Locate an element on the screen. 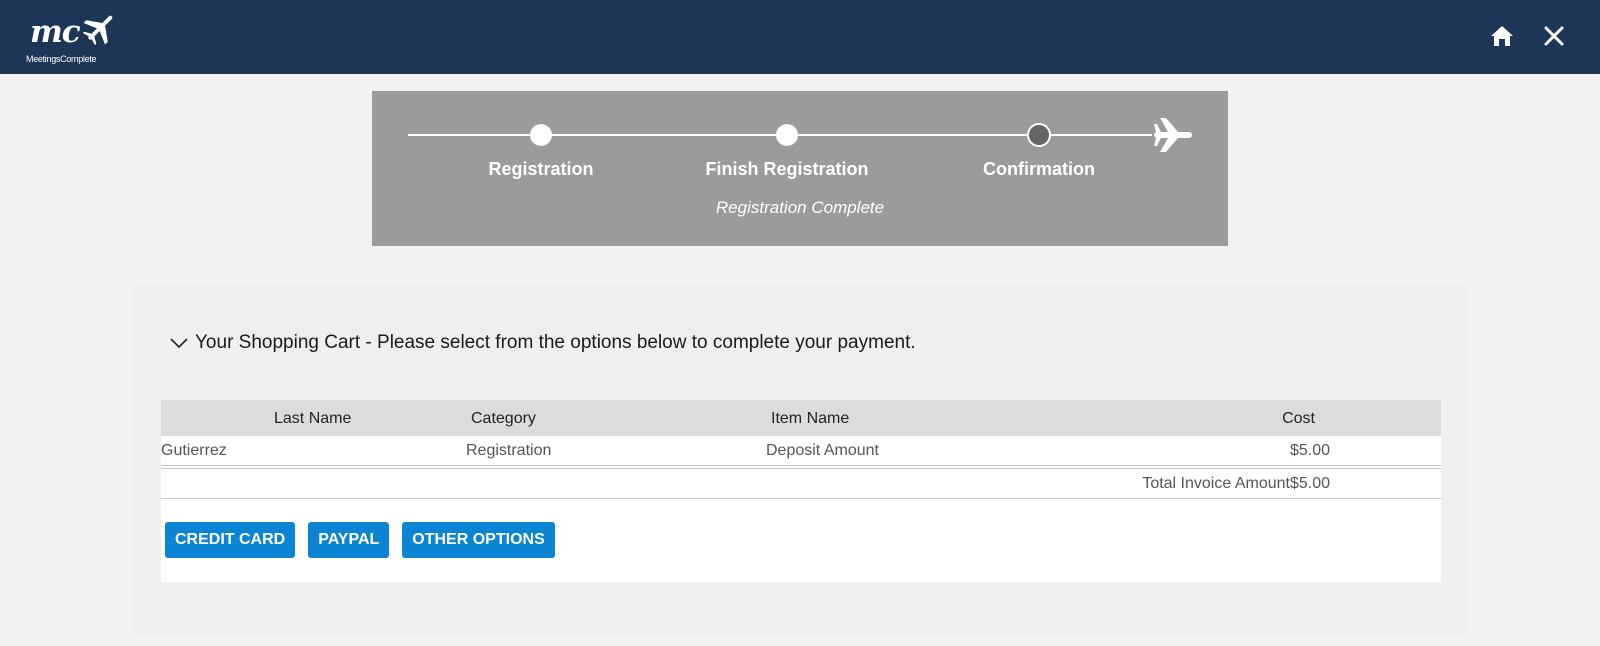 This screenshot has height=646, width=1600. close-icon is located at coordinates (1554, 36).